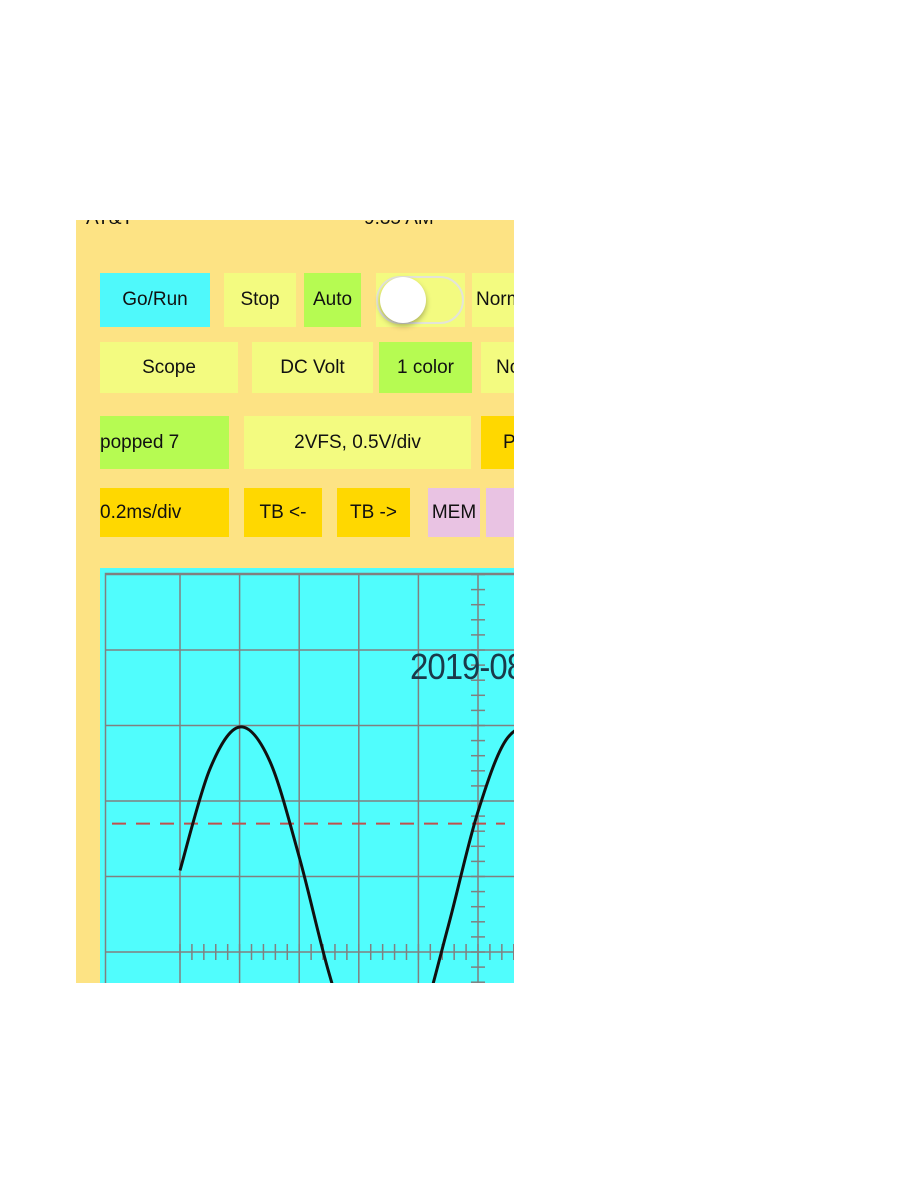 The width and height of the screenshot is (918, 1188). What do you see at coordinates (155, 300) in the screenshot?
I see `go-run-button: Go/Run` at bounding box center [155, 300].